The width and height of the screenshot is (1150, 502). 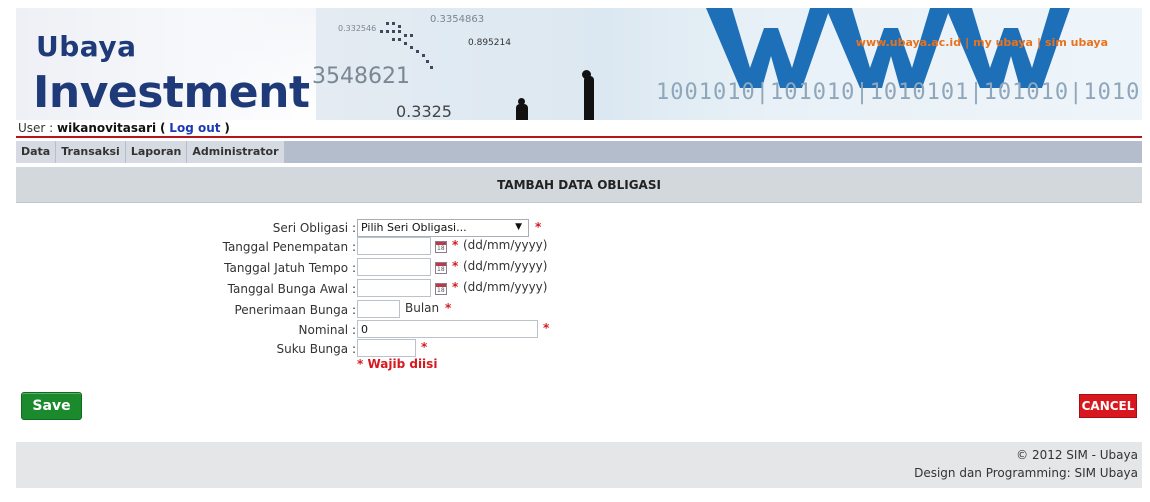 I want to click on username: wikanovitasari, so click(x=107, y=128).